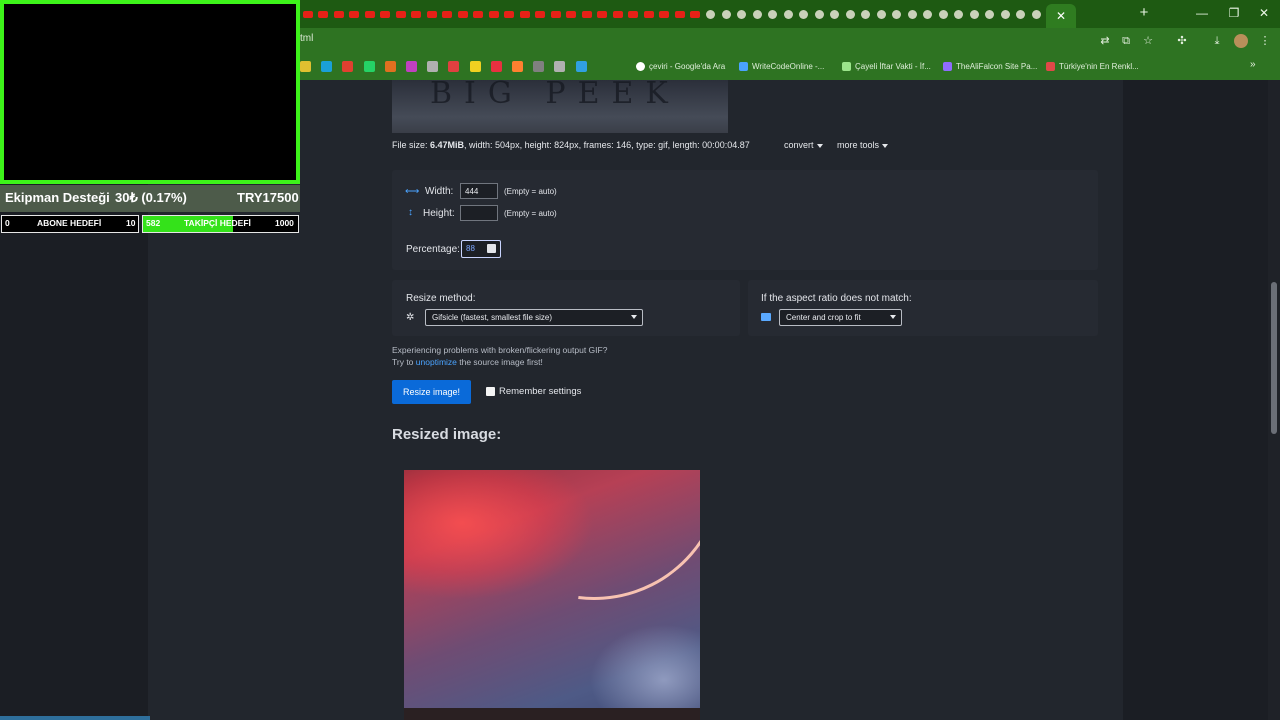 The height and width of the screenshot is (720, 1280). I want to click on translate-icon: ⇄, so click(1105, 41).